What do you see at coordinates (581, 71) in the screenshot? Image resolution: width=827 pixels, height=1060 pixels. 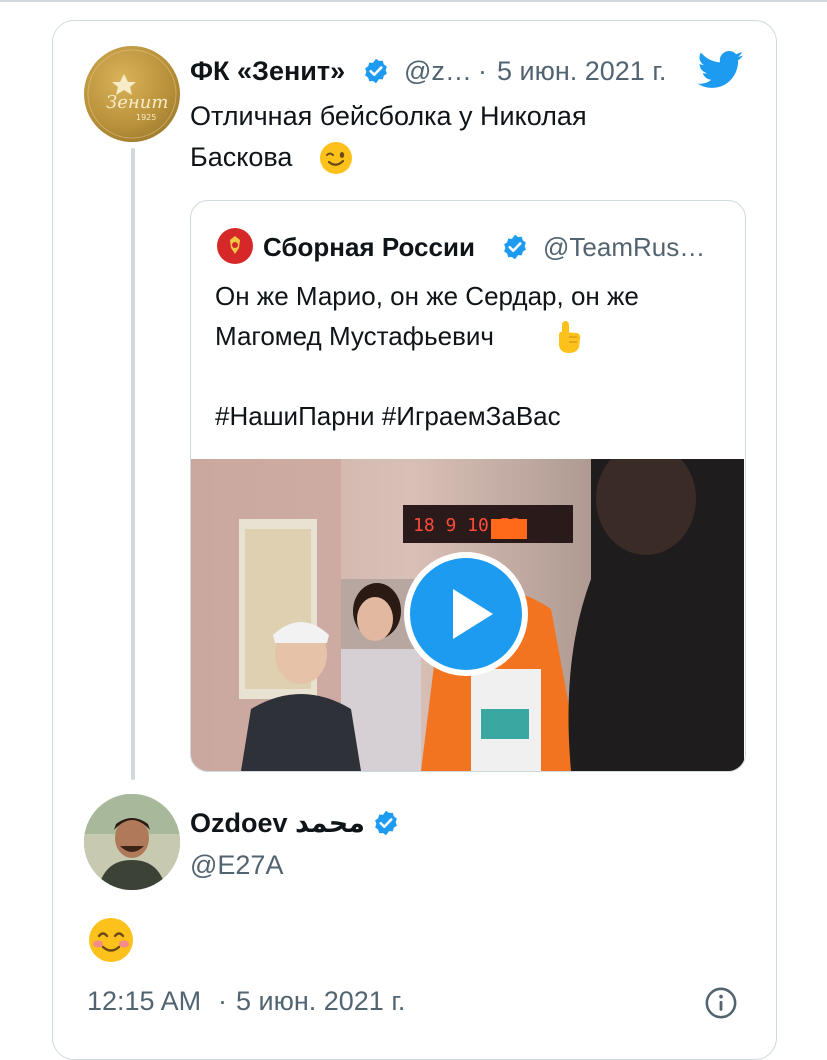 I see `tweet-date: 5 июн. 2021 г.` at bounding box center [581, 71].